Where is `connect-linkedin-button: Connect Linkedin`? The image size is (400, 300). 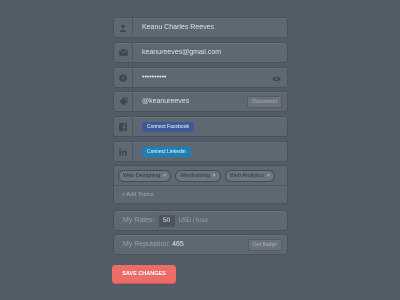
connect-linkedin-button: Connect Linkedin is located at coordinates (166, 151).